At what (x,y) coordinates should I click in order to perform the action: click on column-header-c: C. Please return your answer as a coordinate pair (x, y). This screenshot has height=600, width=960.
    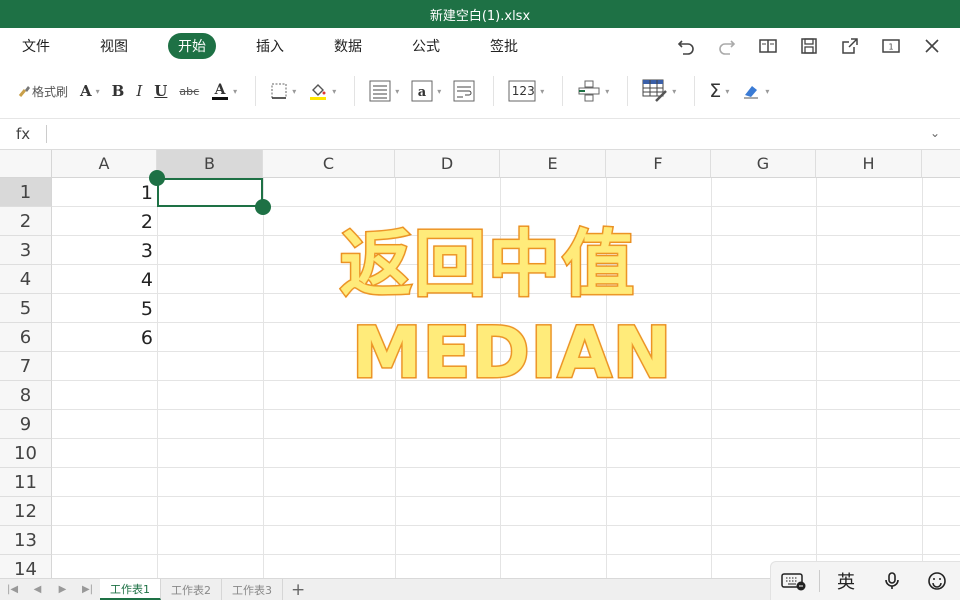
    Looking at the image, I should click on (329, 164).